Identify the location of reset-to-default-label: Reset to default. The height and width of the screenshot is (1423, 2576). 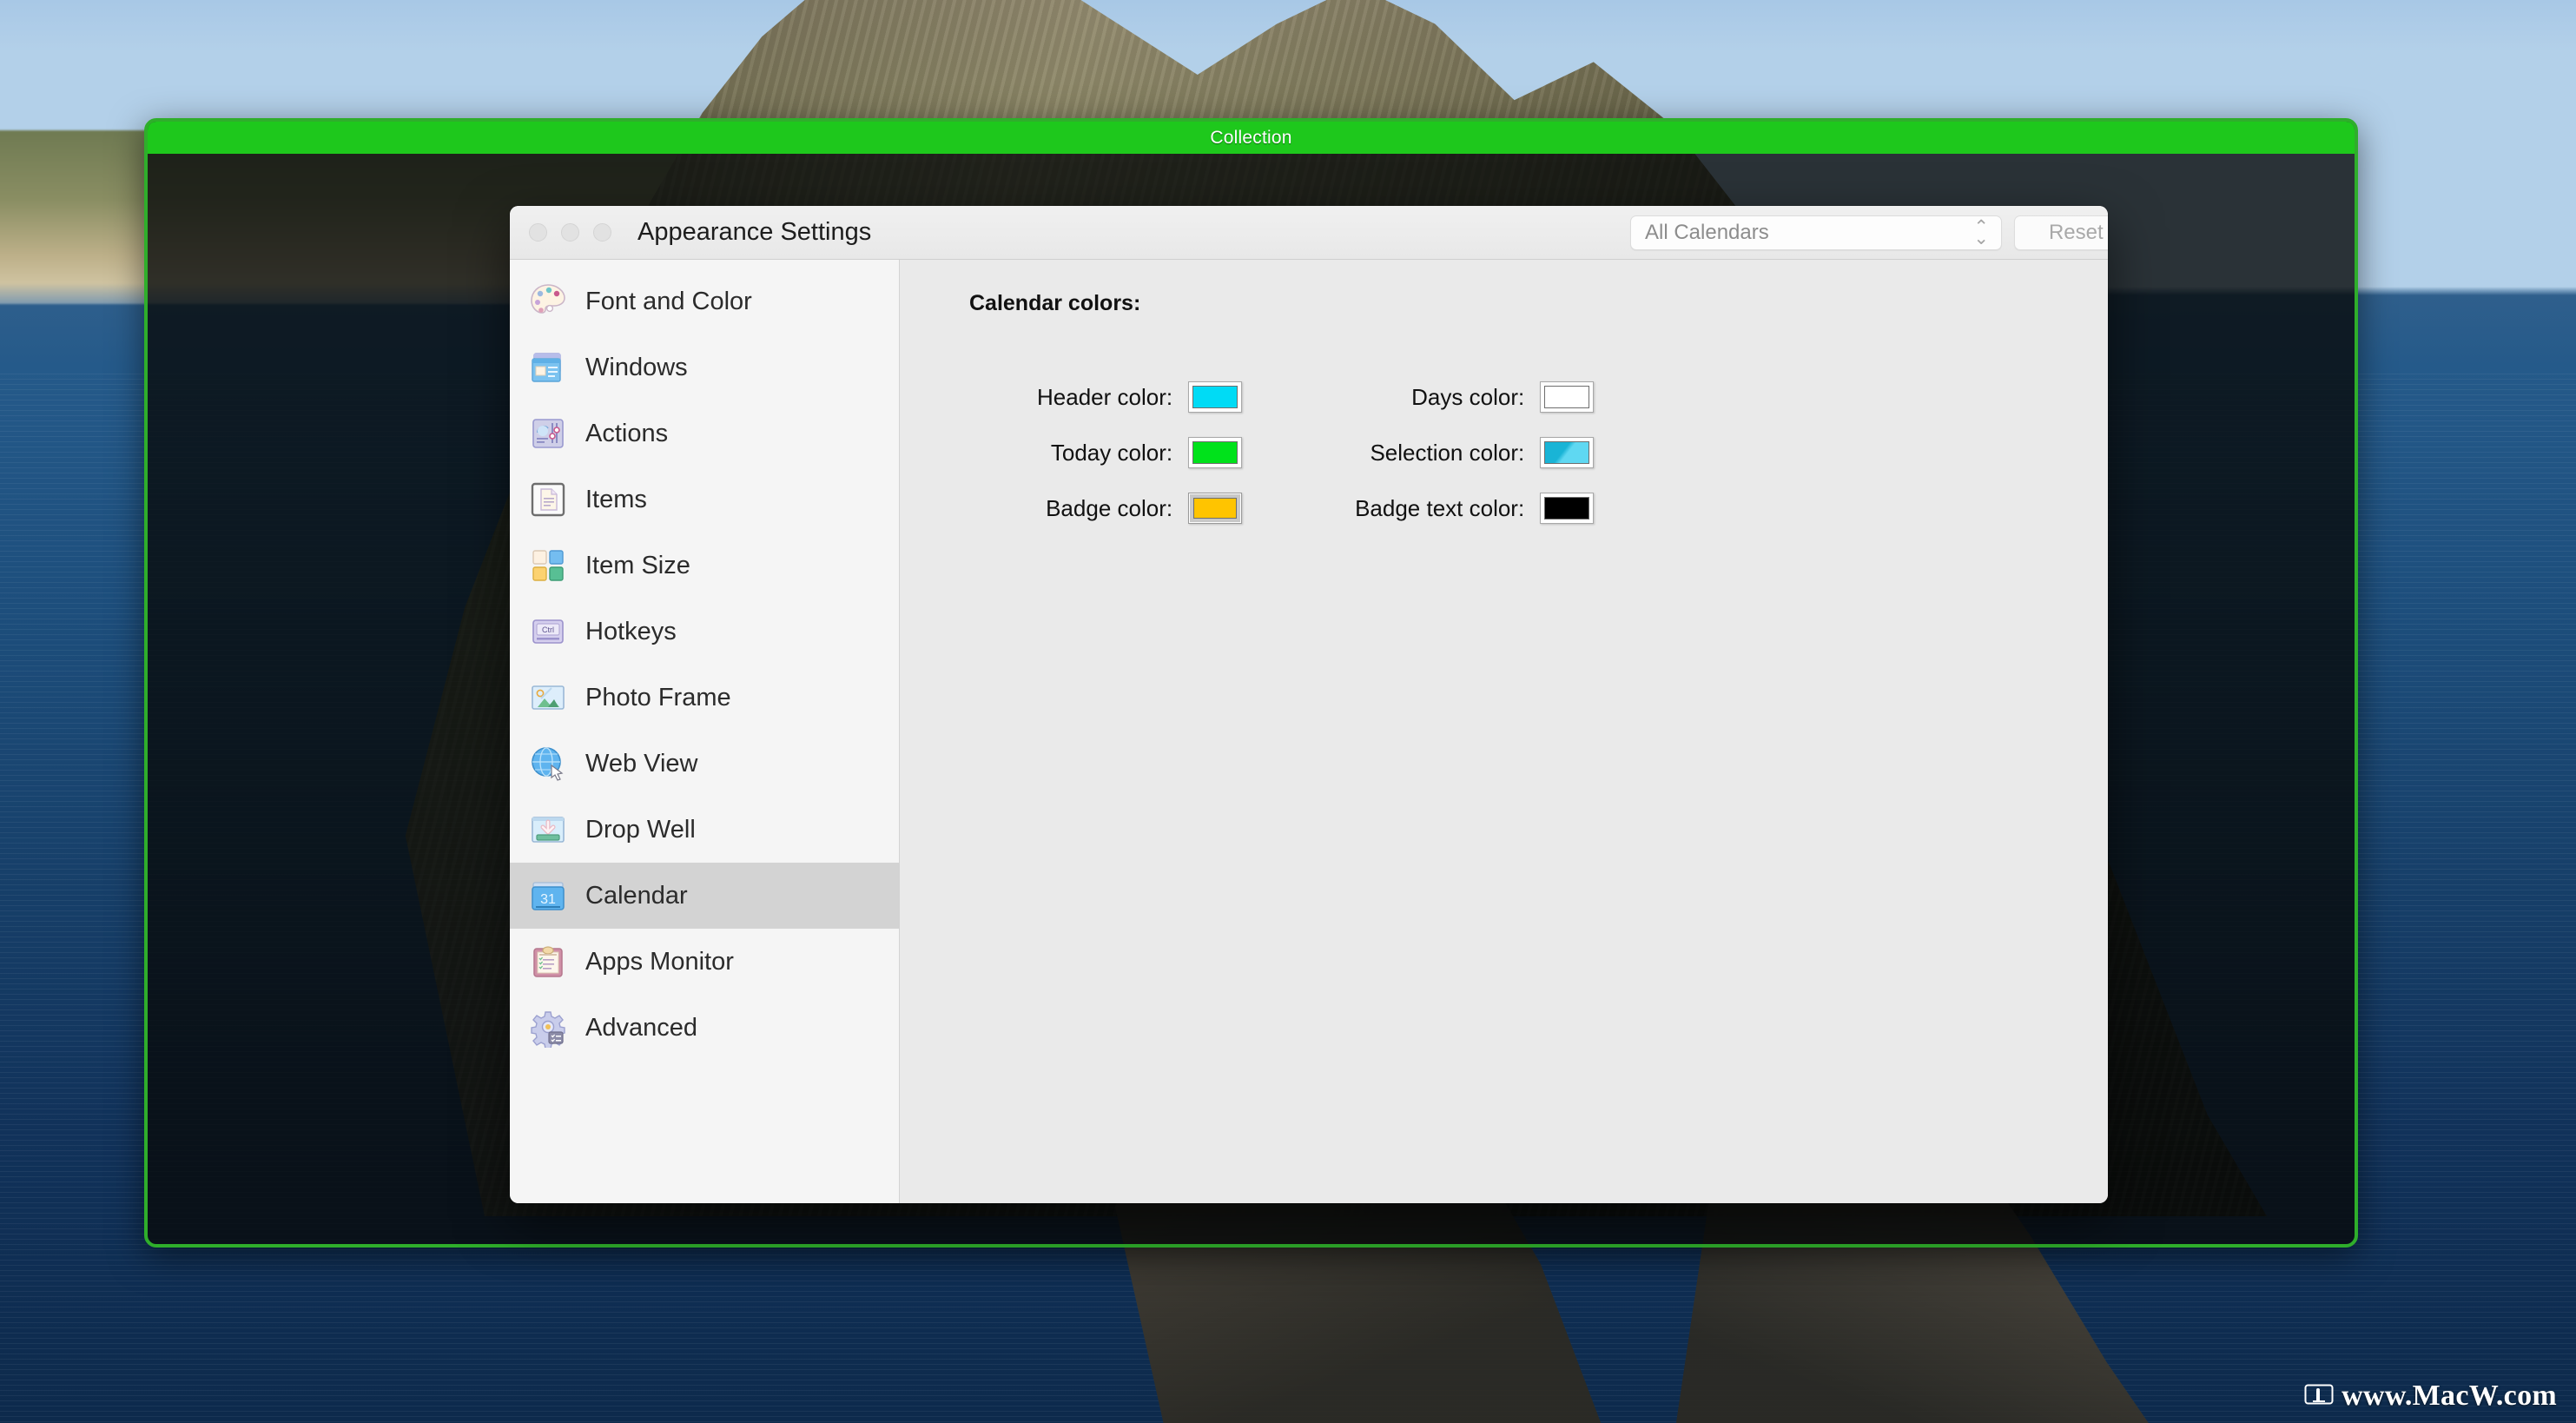
(2078, 232).